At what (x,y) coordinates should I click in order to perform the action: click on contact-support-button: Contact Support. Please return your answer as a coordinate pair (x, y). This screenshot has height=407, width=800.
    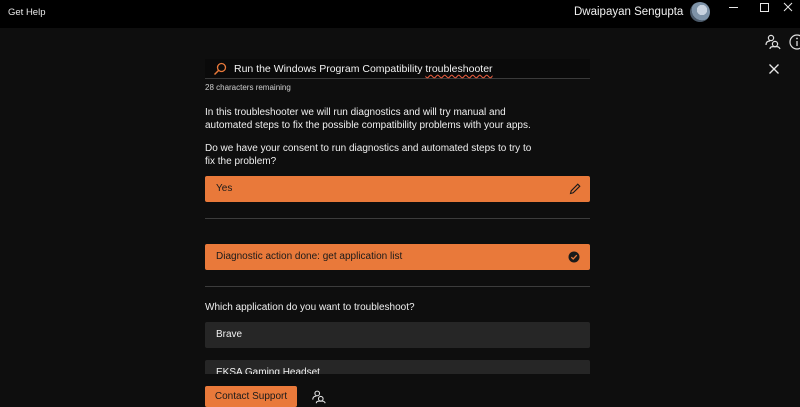
    Looking at the image, I should click on (251, 396).